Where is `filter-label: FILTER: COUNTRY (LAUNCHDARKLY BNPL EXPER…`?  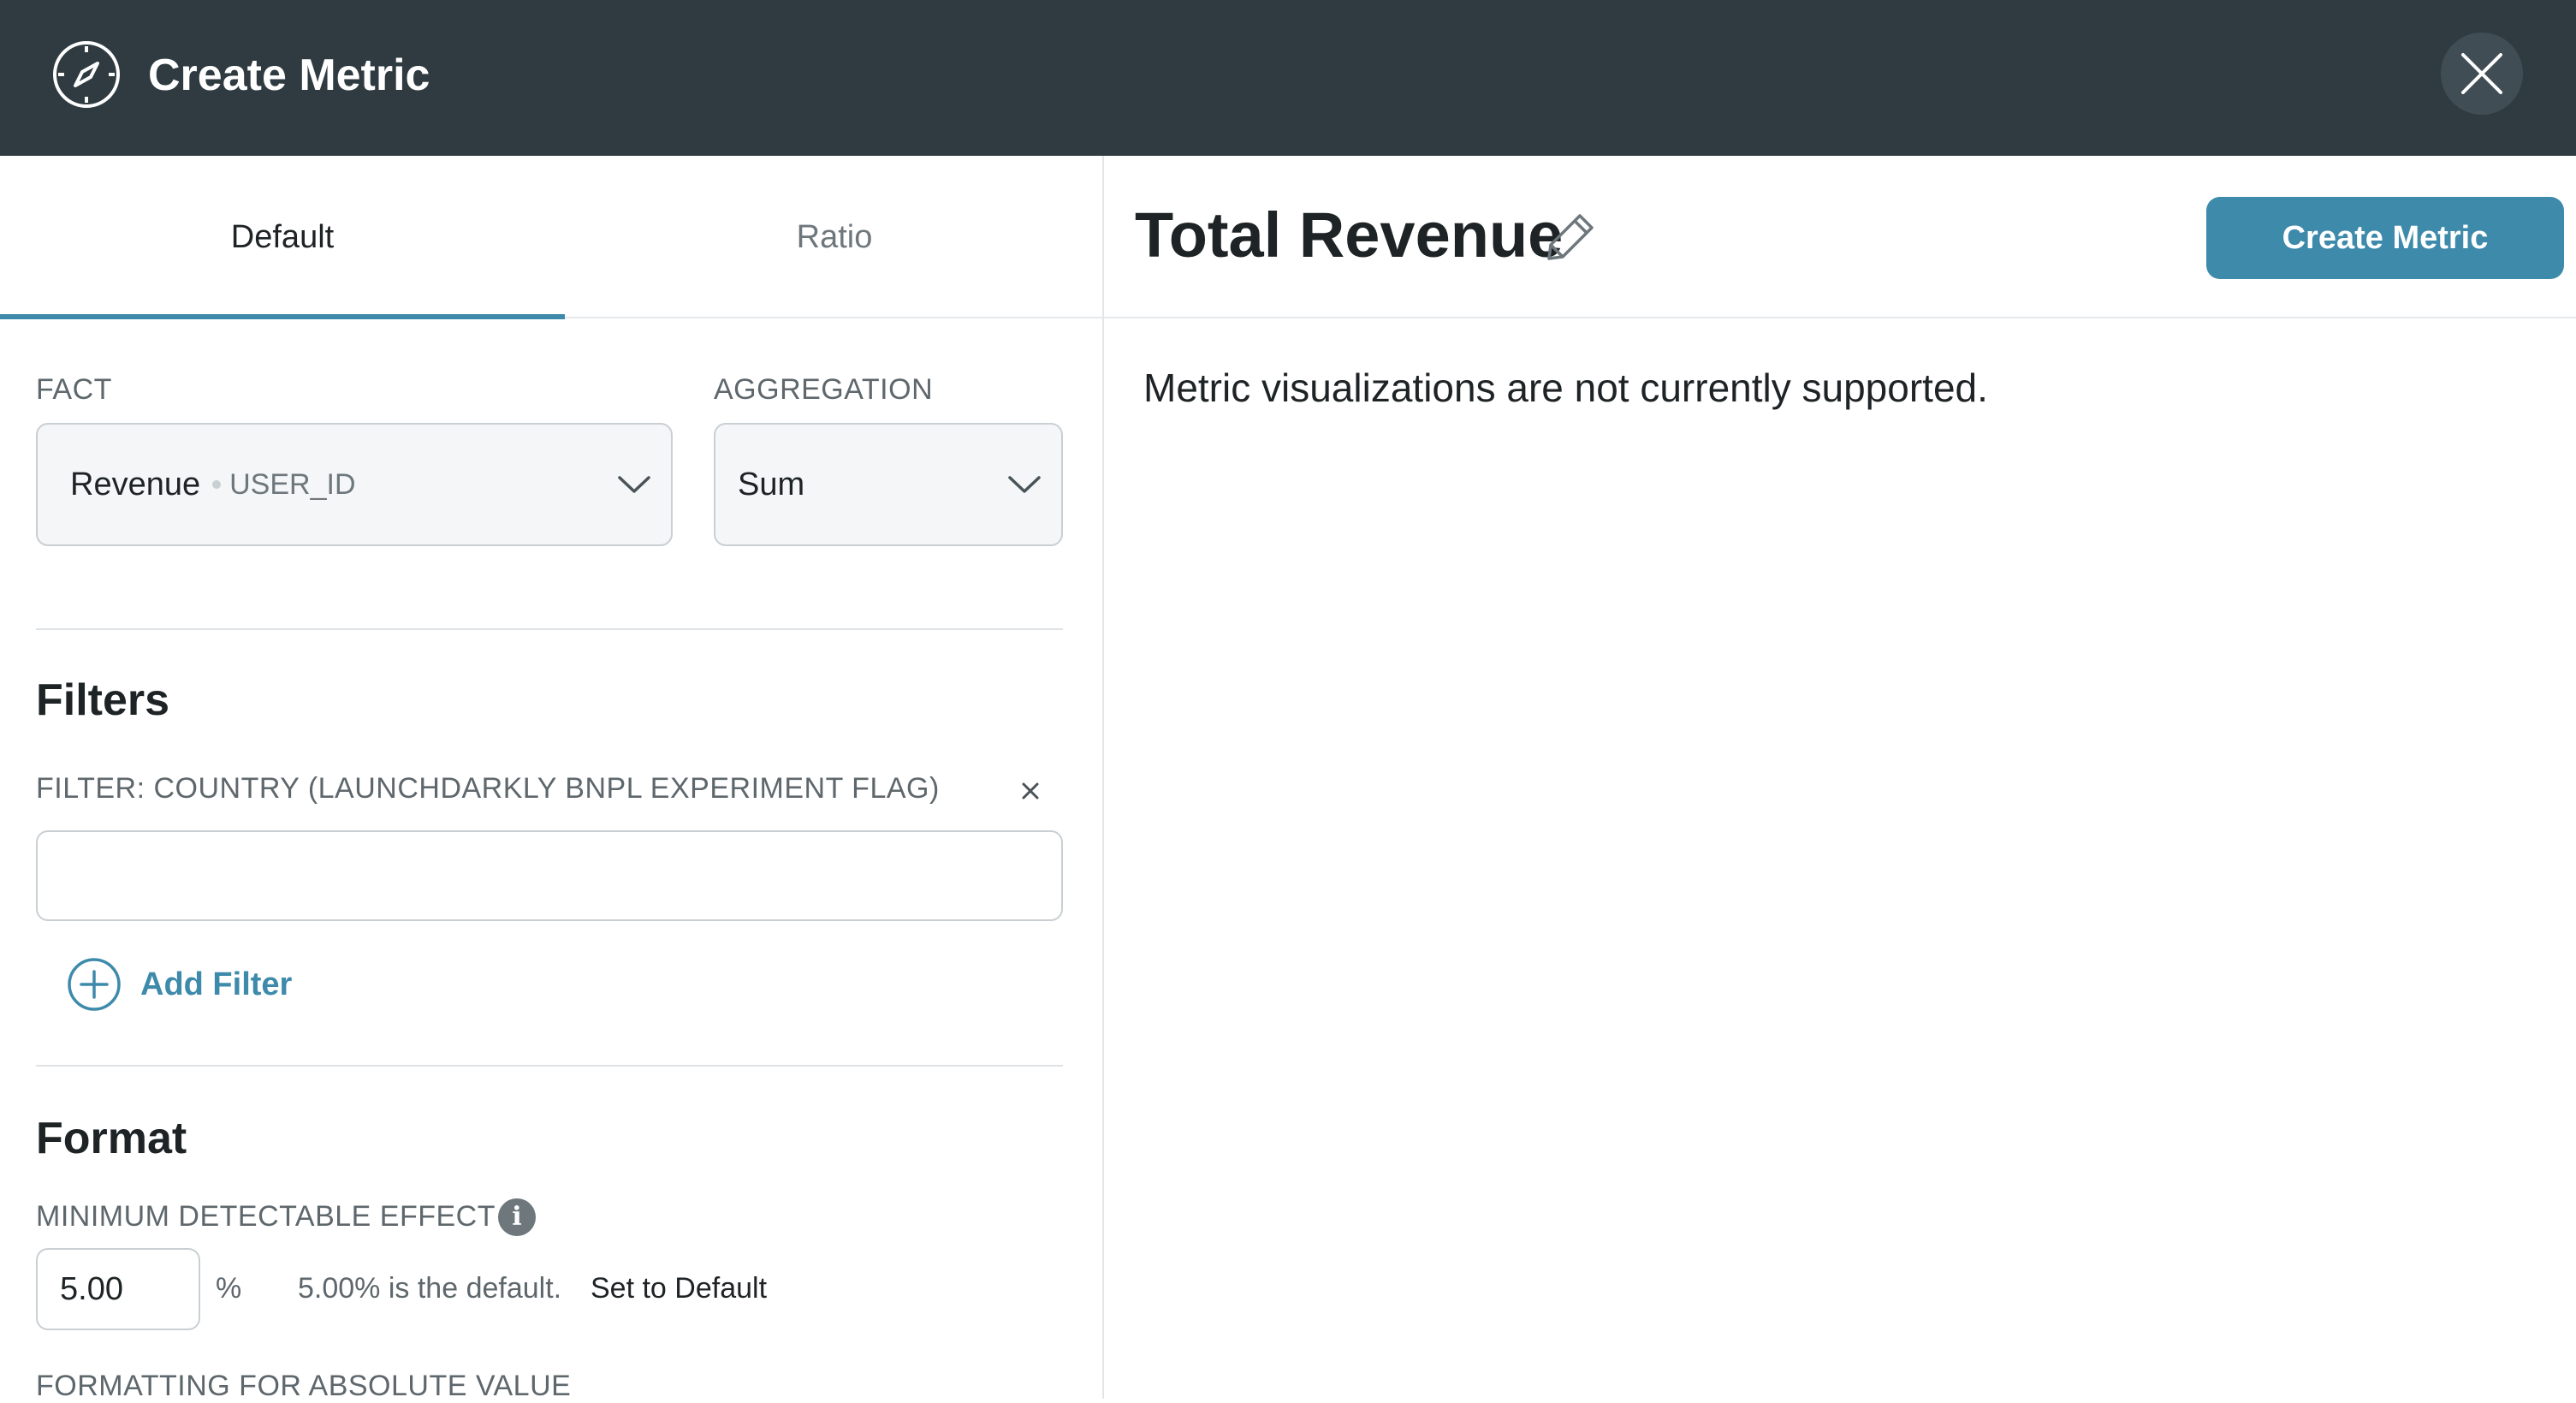 filter-label: FILTER: COUNTRY (LAUNCHDARKLY BNPL EXPER… is located at coordinates (488, 788).